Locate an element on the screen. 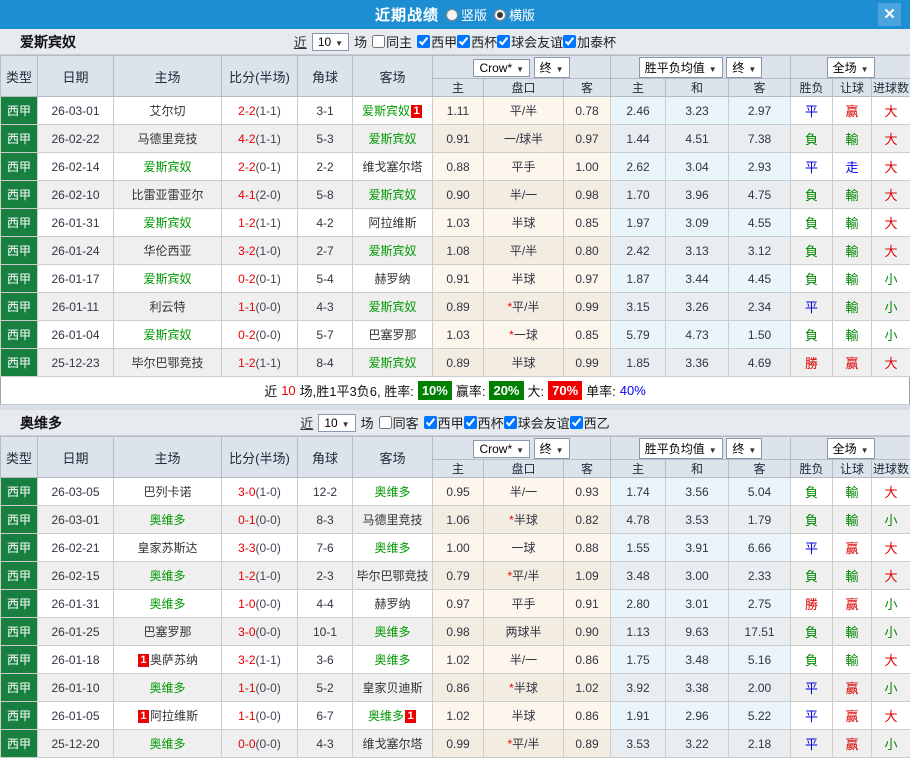 The image size is (910, 758). asian-away-odds: 0.85 is located at coordinates (587, 223).